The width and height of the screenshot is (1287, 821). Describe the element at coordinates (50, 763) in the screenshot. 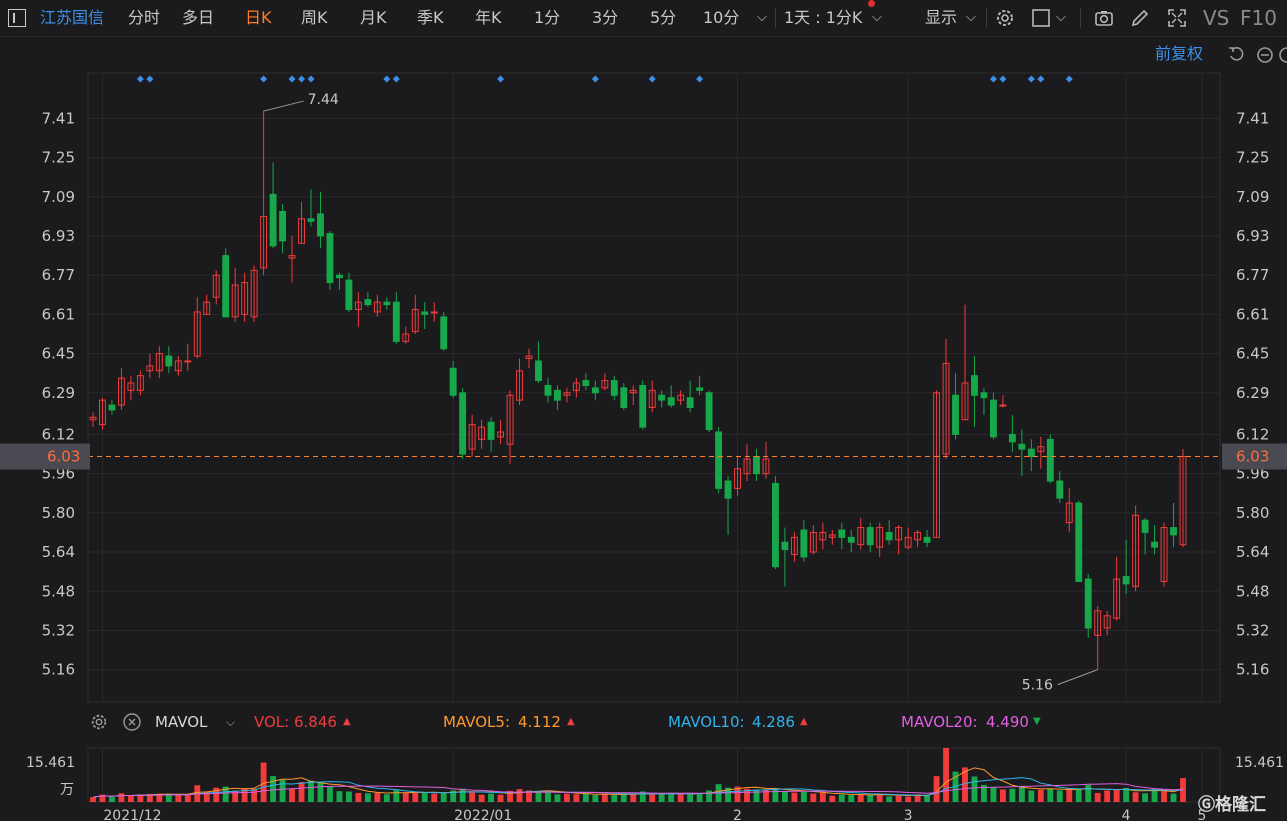

I see `volume-axis-max: 15.461` at that location.